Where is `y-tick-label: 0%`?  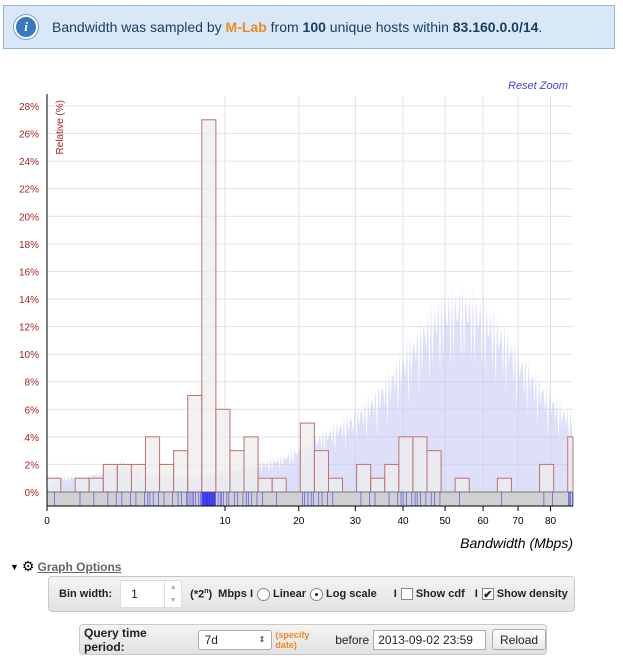 y-tick-label: 0% is located at coordinates (32, 493).